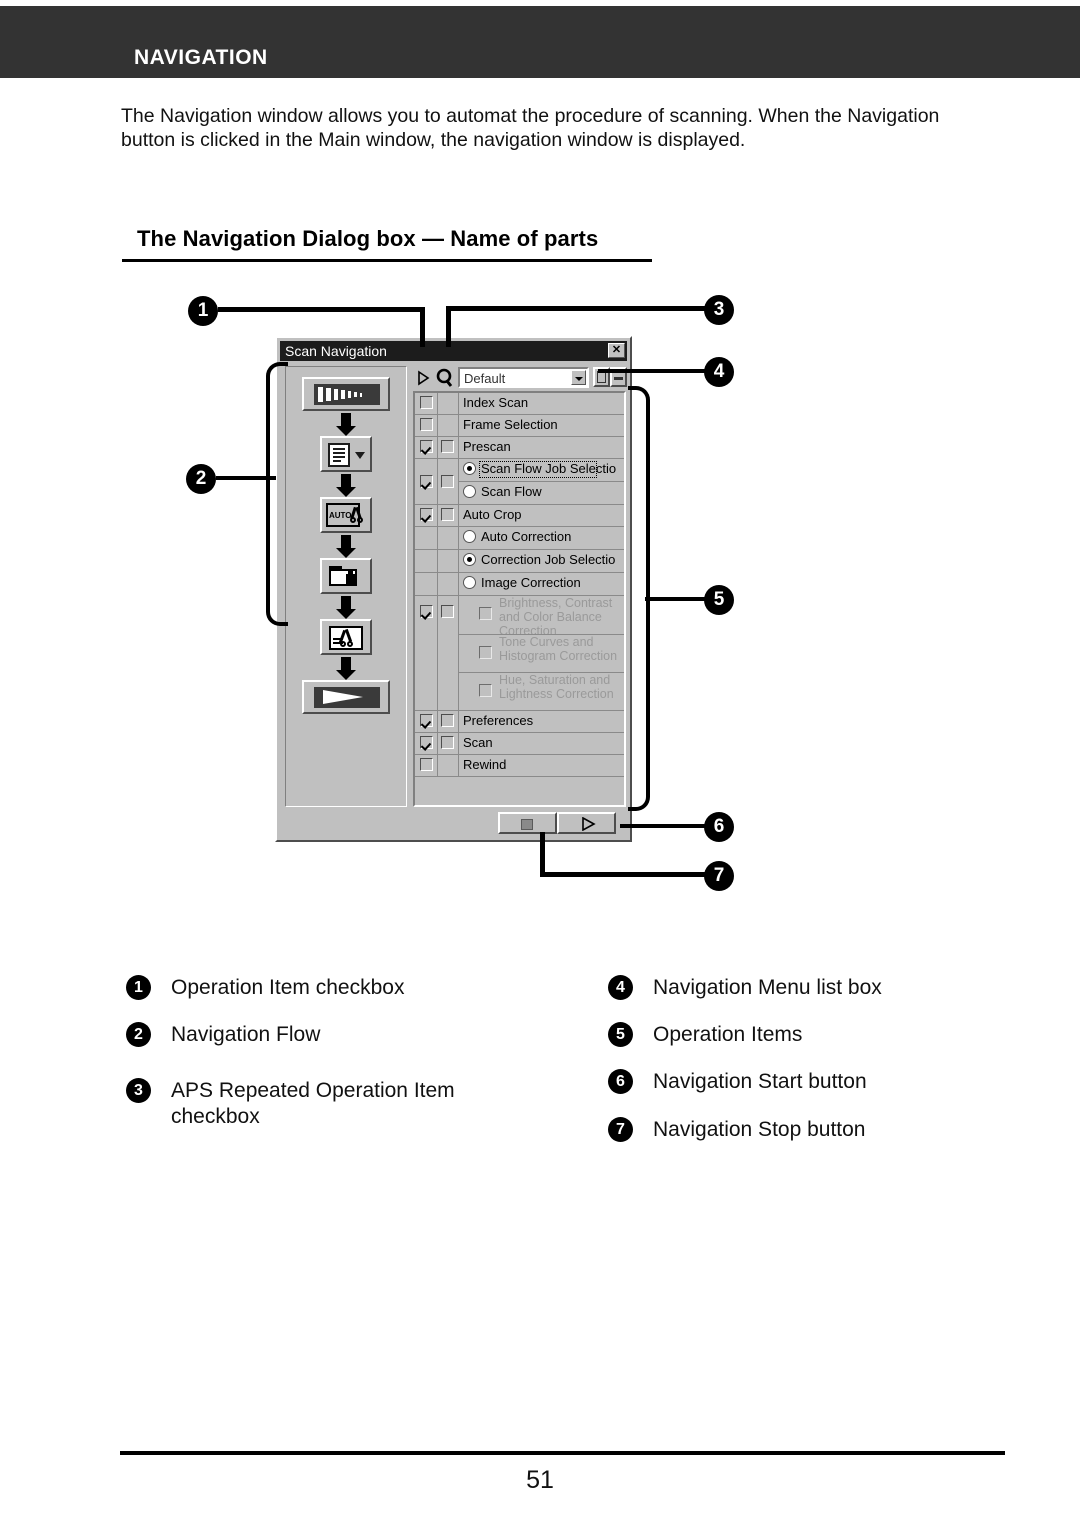 This screenshot has height=1526, width=1080. I want to click on frame-list-dropdown-icon, so click(339, 455).